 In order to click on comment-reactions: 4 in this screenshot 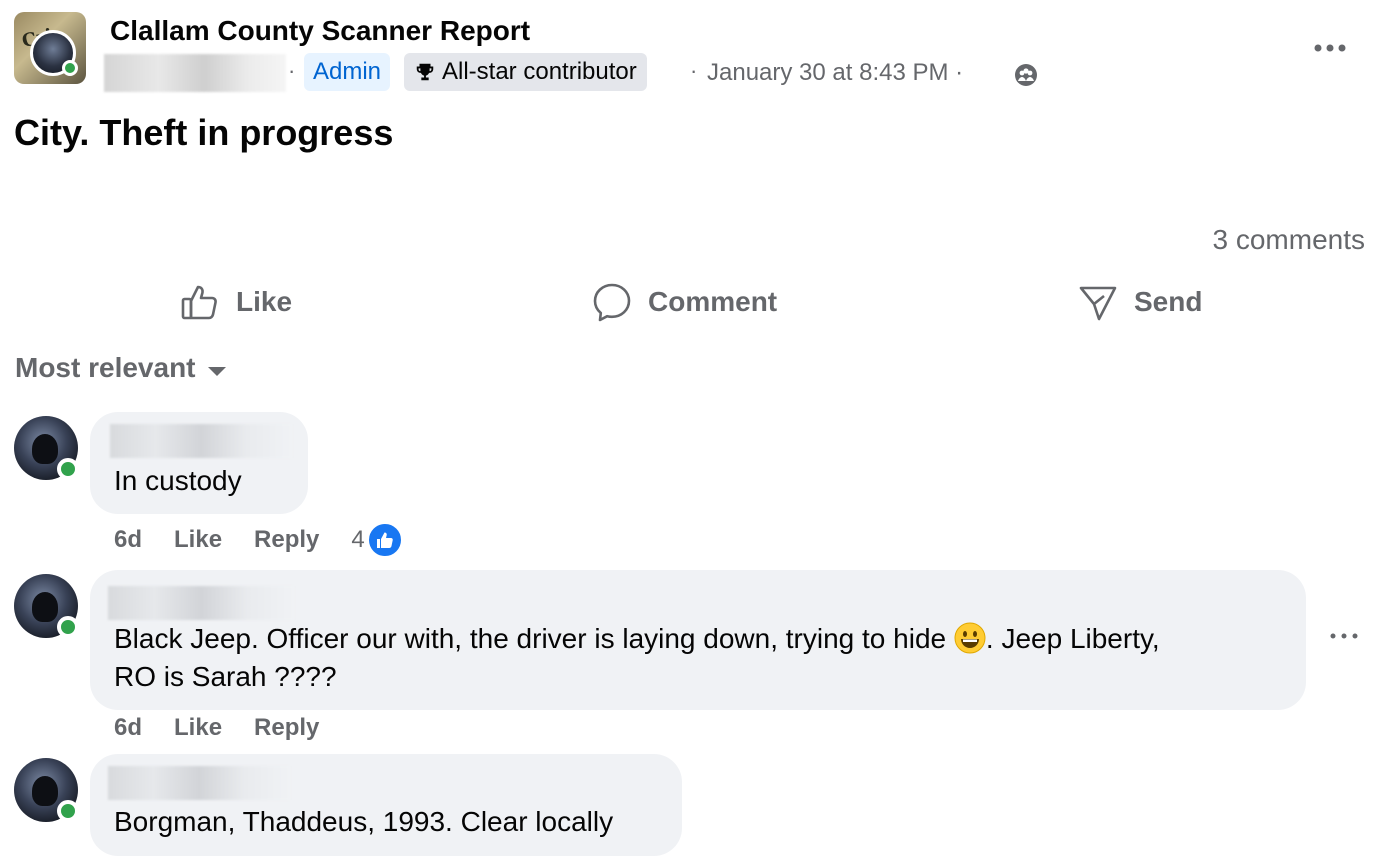, I will do `click(377, 540)`.